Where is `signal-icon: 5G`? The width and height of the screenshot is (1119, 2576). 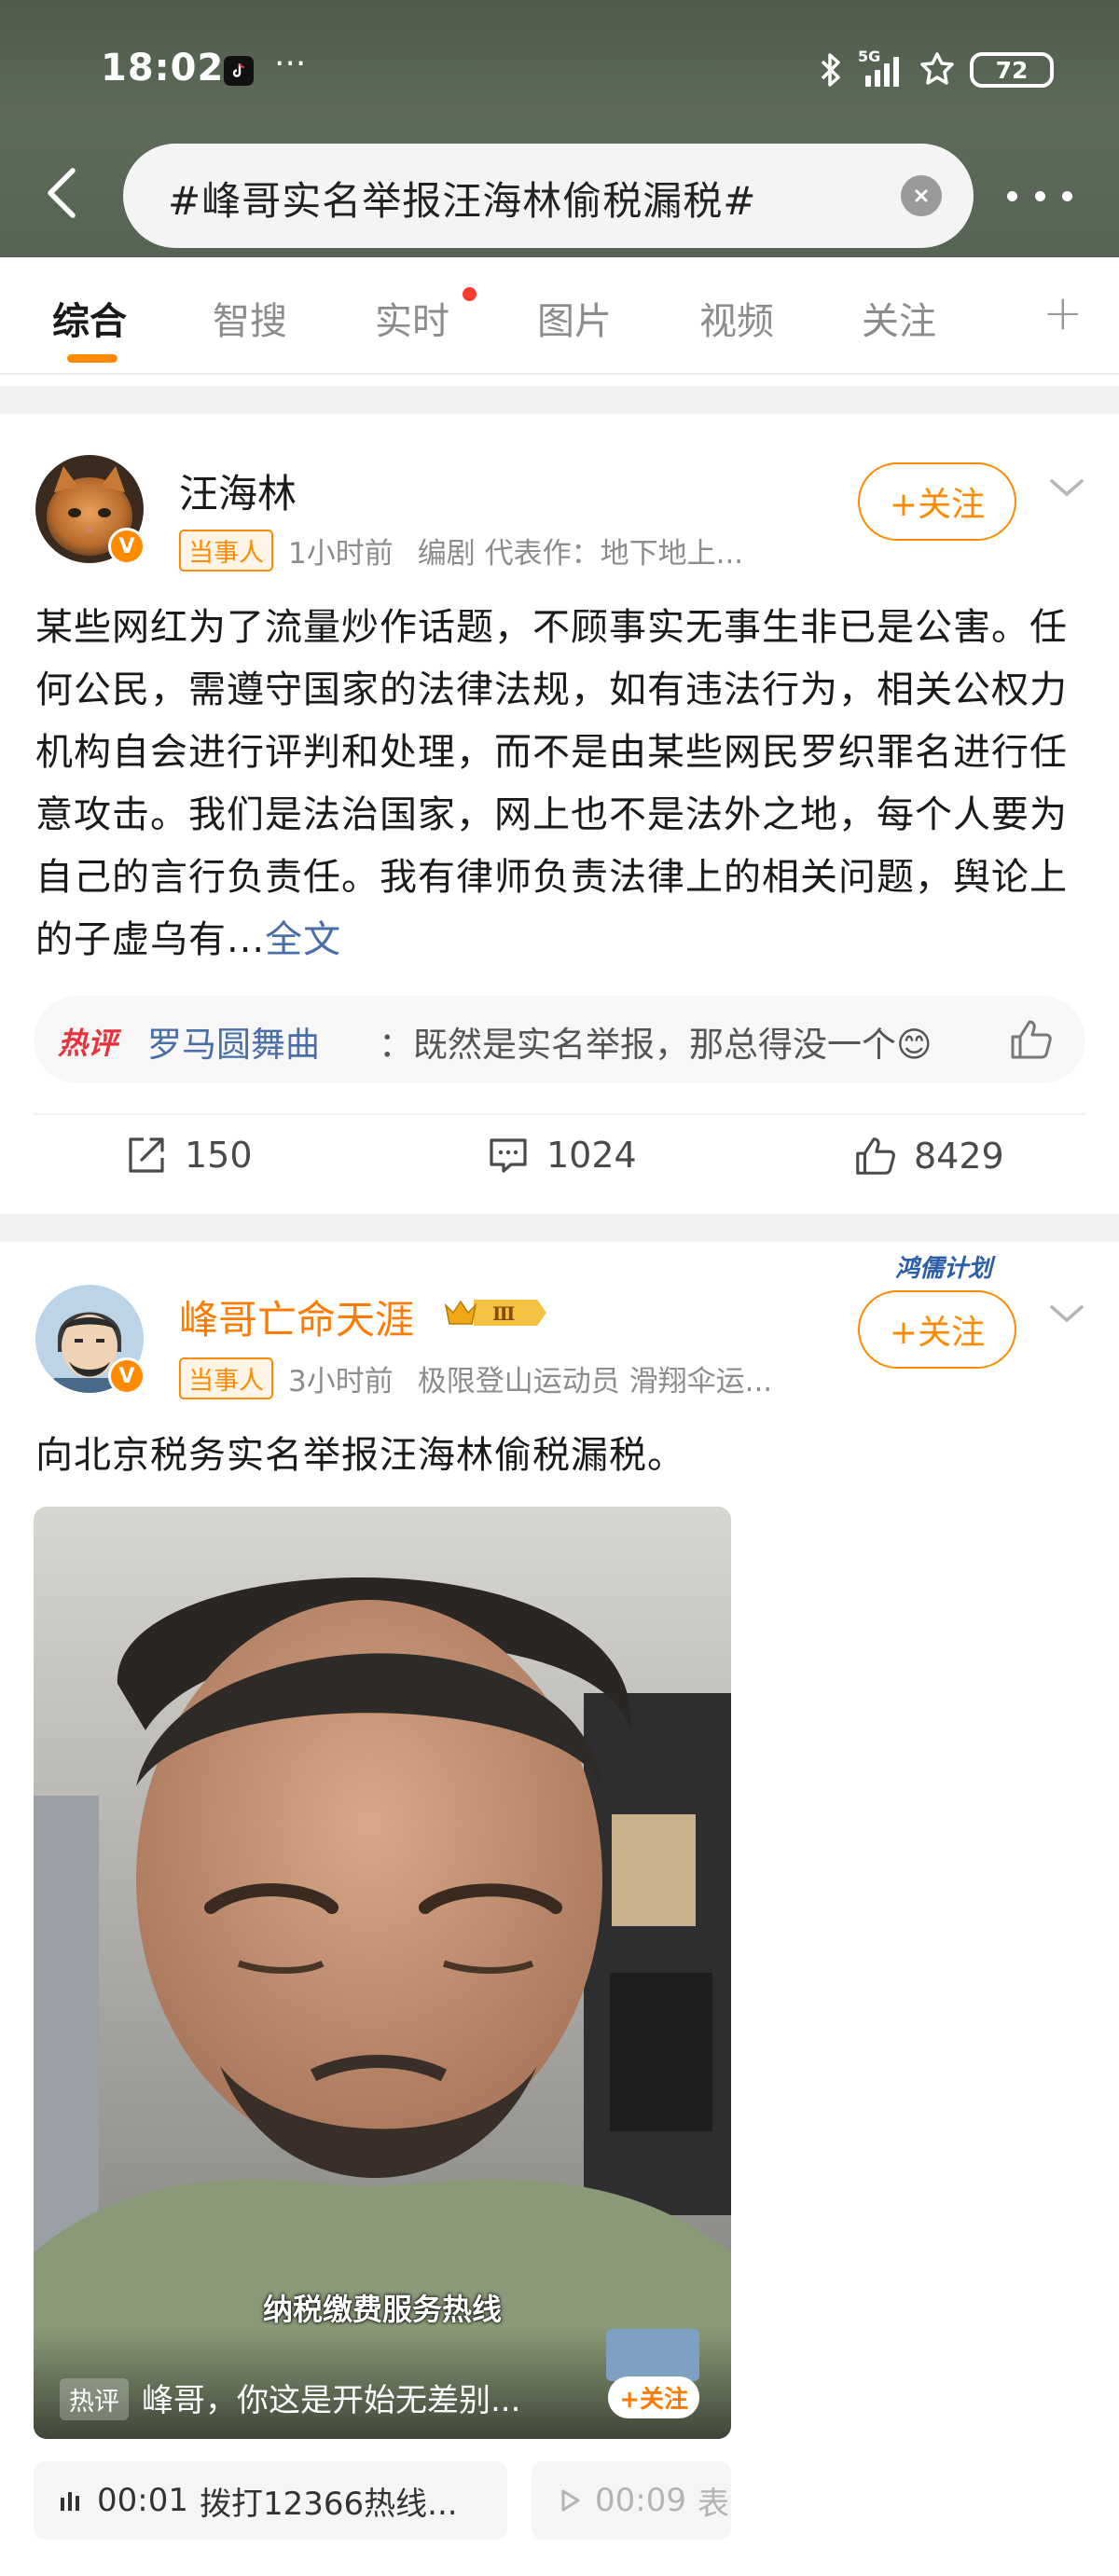
signal-icon: 5G is located at coordinates (881, 68).